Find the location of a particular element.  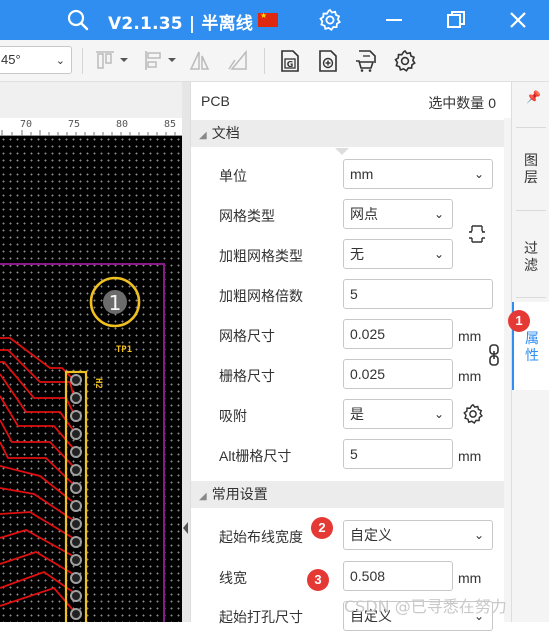

tab-layers: 图层 is located at coordinates (530, 169).